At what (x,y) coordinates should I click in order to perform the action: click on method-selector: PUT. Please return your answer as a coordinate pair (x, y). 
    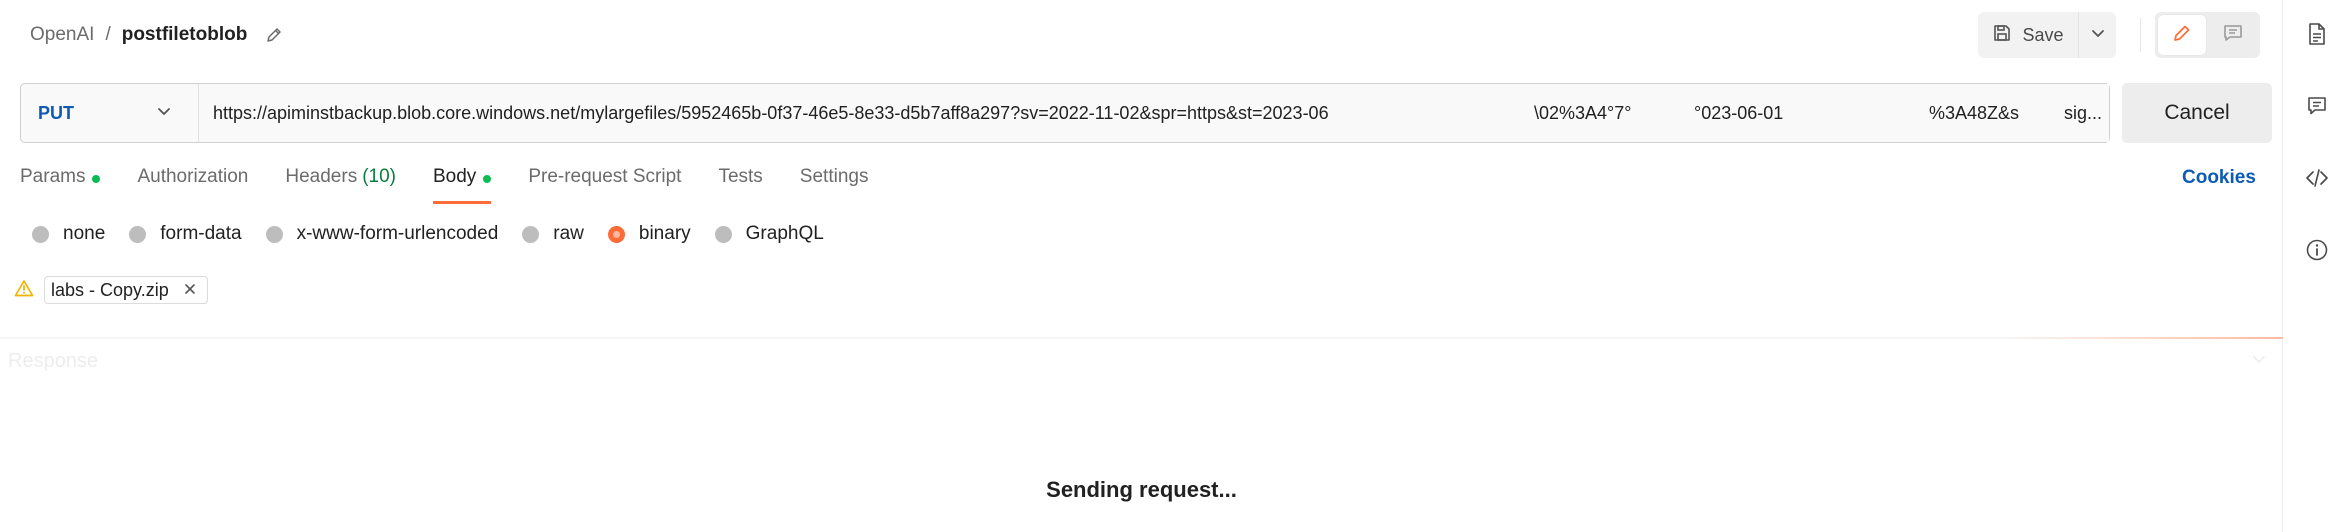
    Looking at the image, I should click on (110, 113).